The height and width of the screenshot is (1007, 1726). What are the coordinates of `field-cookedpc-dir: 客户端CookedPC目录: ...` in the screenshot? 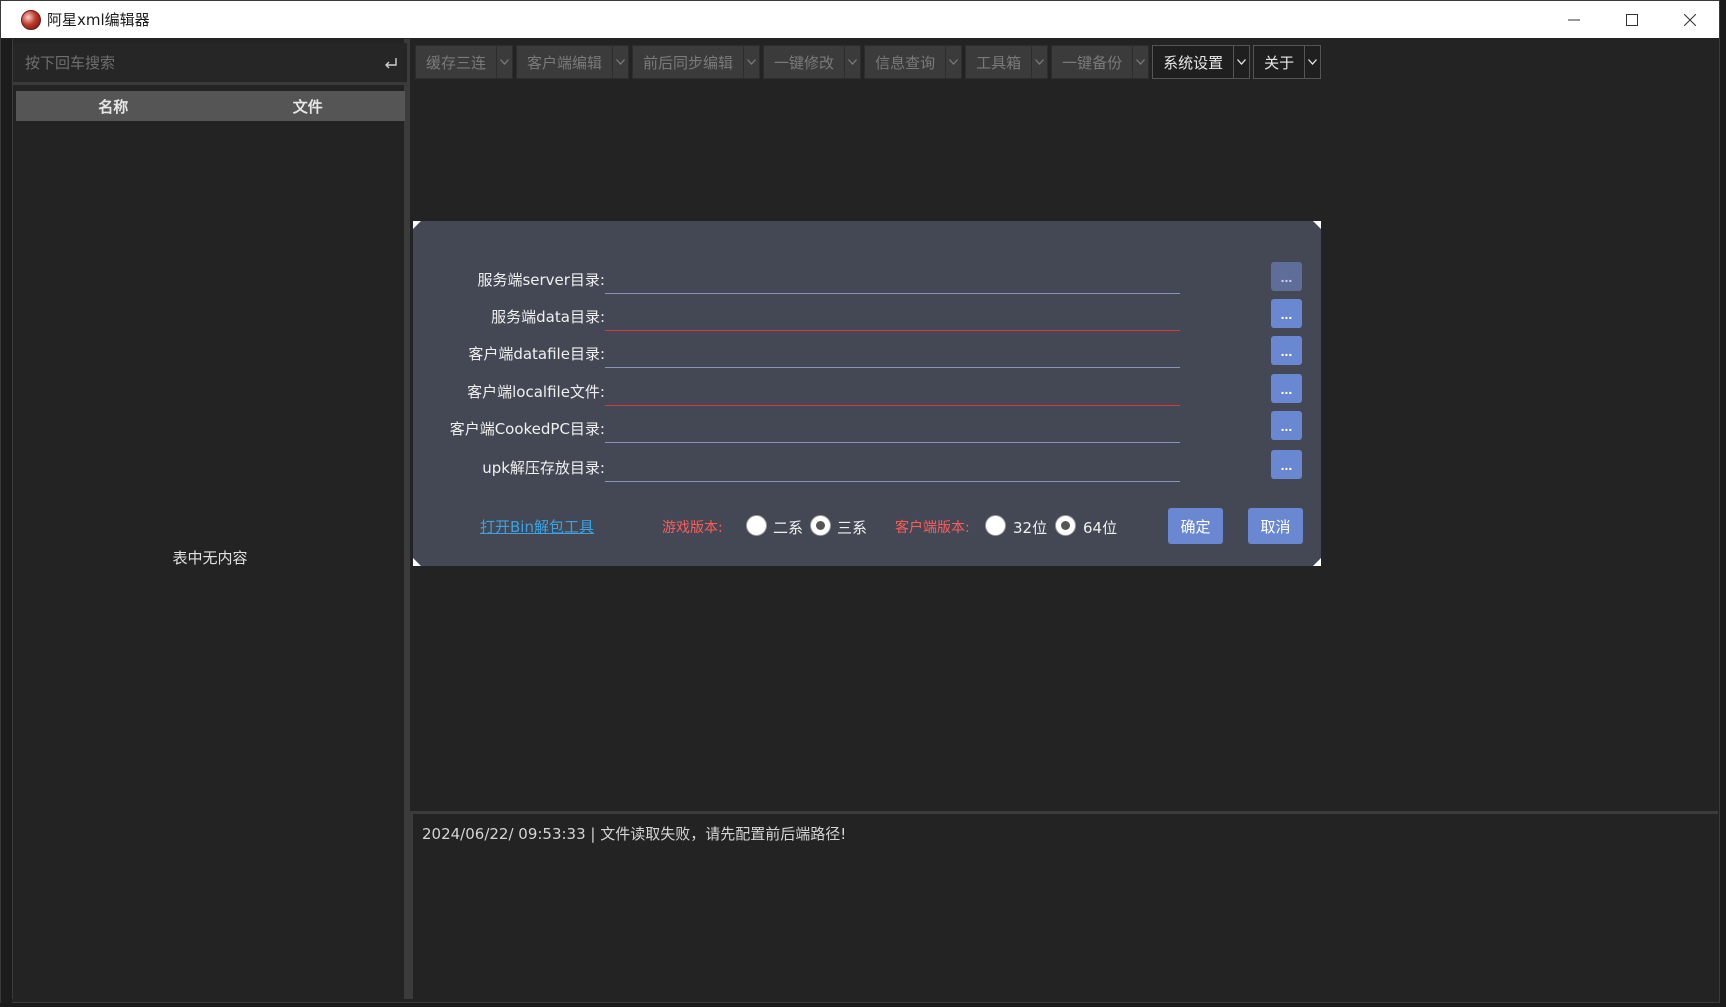 It's located at (867, 428).